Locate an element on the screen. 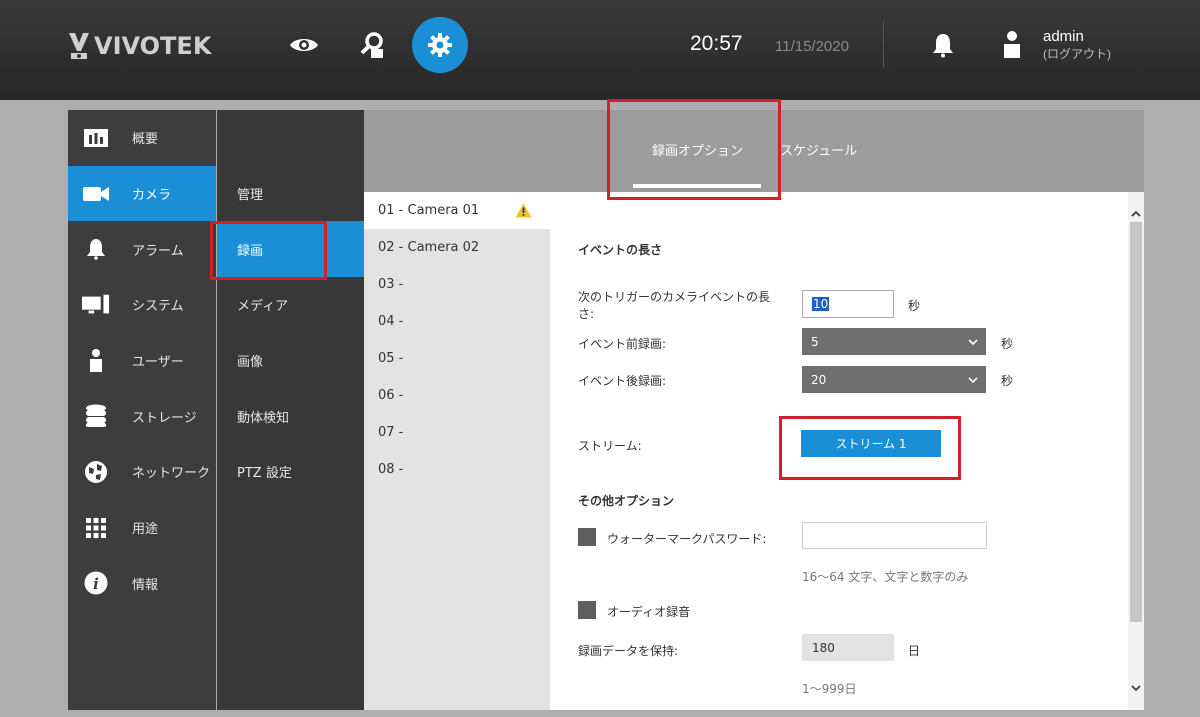 The width and height of the screenshot is (1200, 717). warning-icon is located at coordinates (523, 210).